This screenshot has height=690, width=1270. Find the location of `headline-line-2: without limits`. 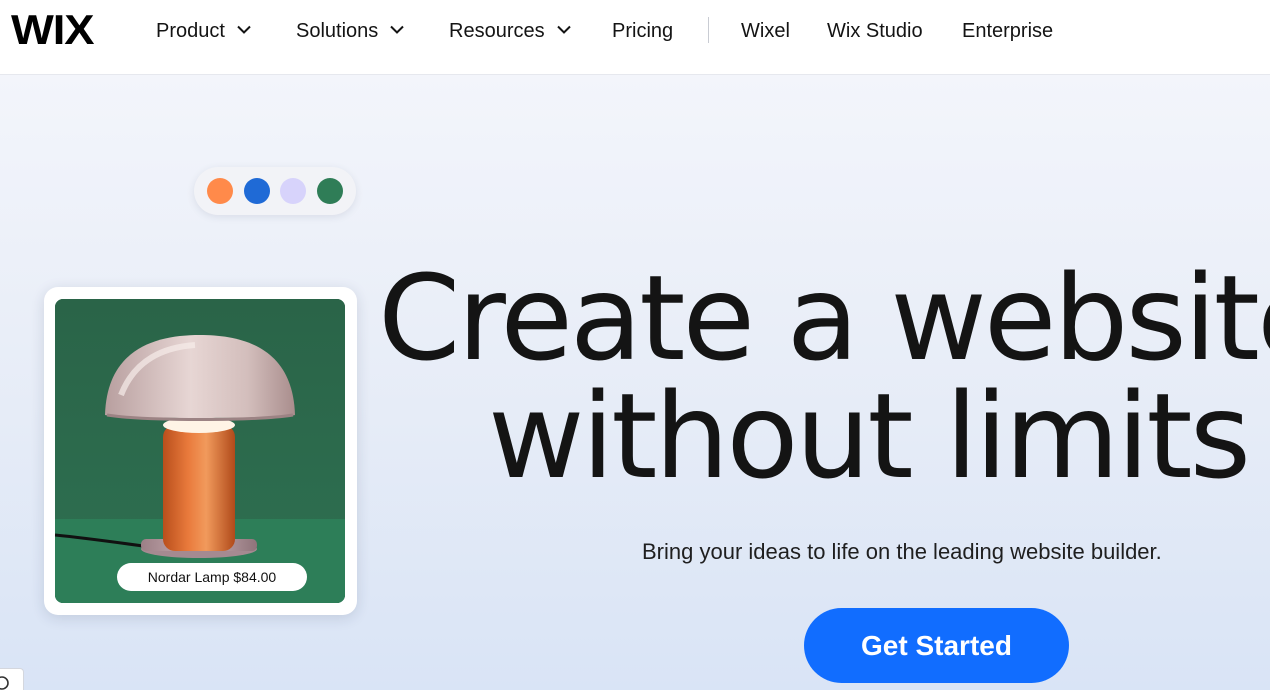

headline-line-2: without limits is located at coordinates (869, 436).